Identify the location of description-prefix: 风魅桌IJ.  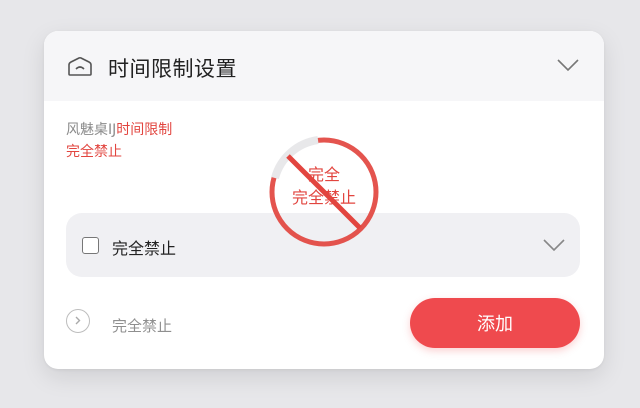
(91, 130).